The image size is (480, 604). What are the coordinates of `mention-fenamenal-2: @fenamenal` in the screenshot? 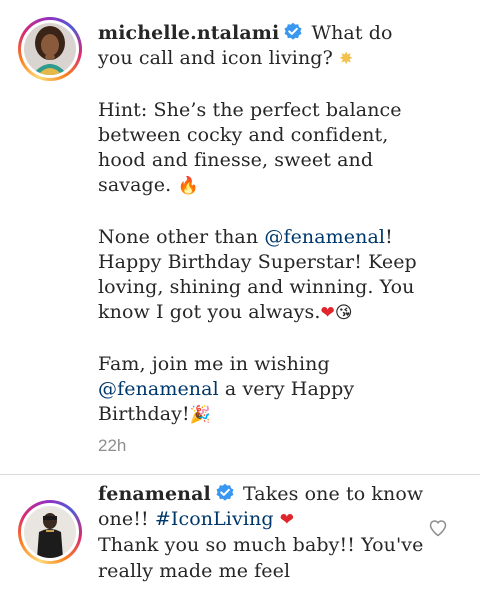 It's located at (158, 389).